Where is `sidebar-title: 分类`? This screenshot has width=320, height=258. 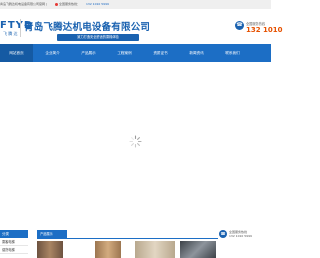
sidebar-title: 分类 is located at coordinates (14, 234).